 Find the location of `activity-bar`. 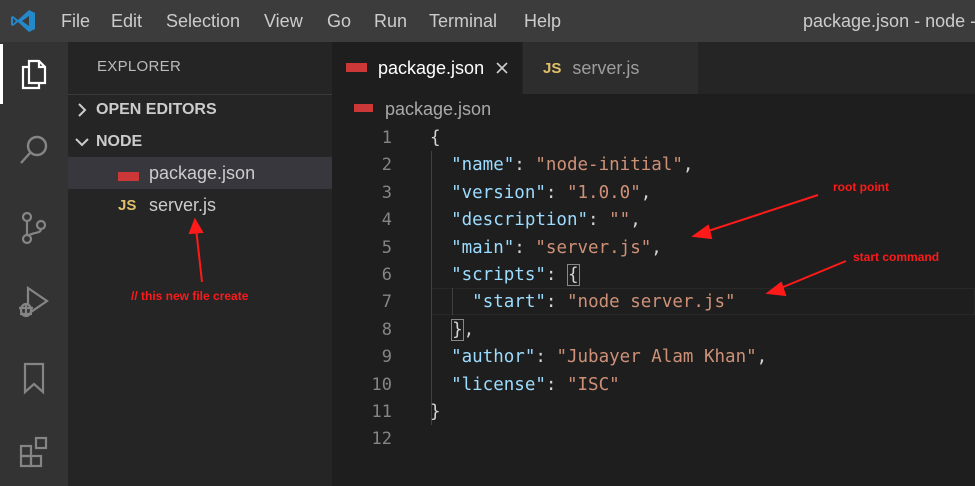

activity-bar is located at coordinates (34, 264).